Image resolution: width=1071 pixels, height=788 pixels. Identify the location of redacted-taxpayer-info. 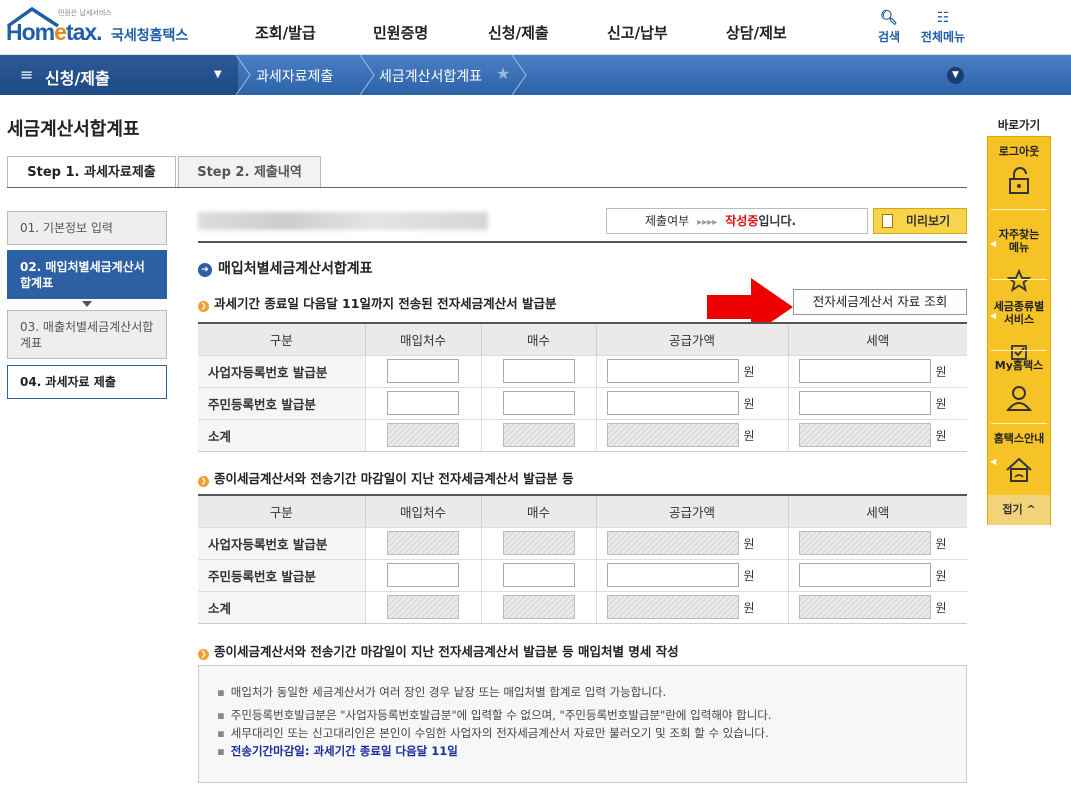
(343, 221).